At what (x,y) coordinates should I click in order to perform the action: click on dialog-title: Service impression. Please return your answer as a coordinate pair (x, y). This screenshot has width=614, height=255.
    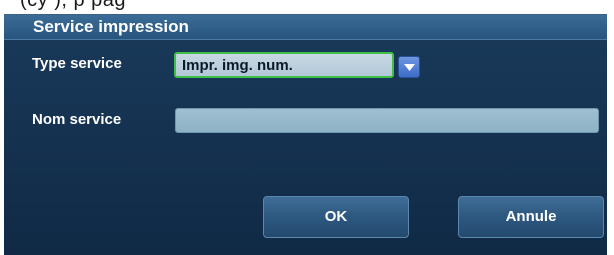
    Looking at the image, I should click on (111, 26).